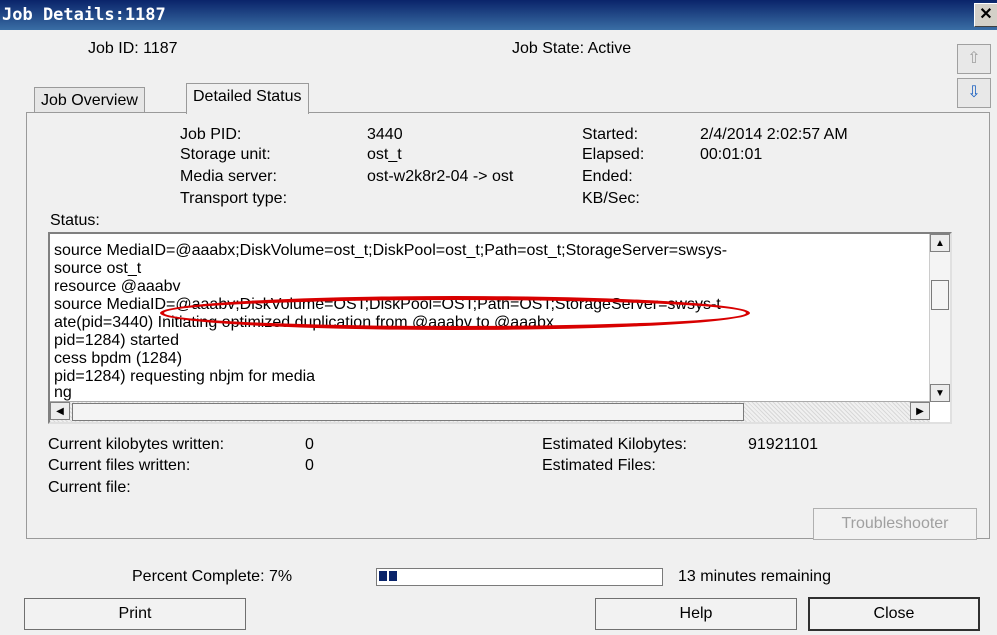 The height and width of the screenshot is (635, 997). Describe the element at coordinates (212, 576) in the screenshot. I see `percent-complete-label: Percent Complete: 7%` at that location.